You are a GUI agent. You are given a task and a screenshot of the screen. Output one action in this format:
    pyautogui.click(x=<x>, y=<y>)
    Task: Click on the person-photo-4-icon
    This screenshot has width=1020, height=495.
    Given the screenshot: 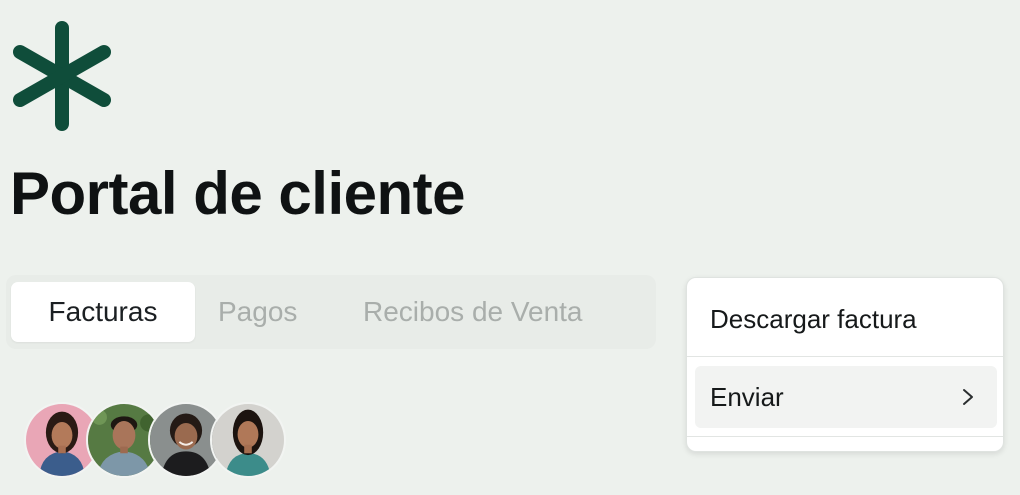 What is the action you would take?
    pyautogui.click(x=248, y=440)
    